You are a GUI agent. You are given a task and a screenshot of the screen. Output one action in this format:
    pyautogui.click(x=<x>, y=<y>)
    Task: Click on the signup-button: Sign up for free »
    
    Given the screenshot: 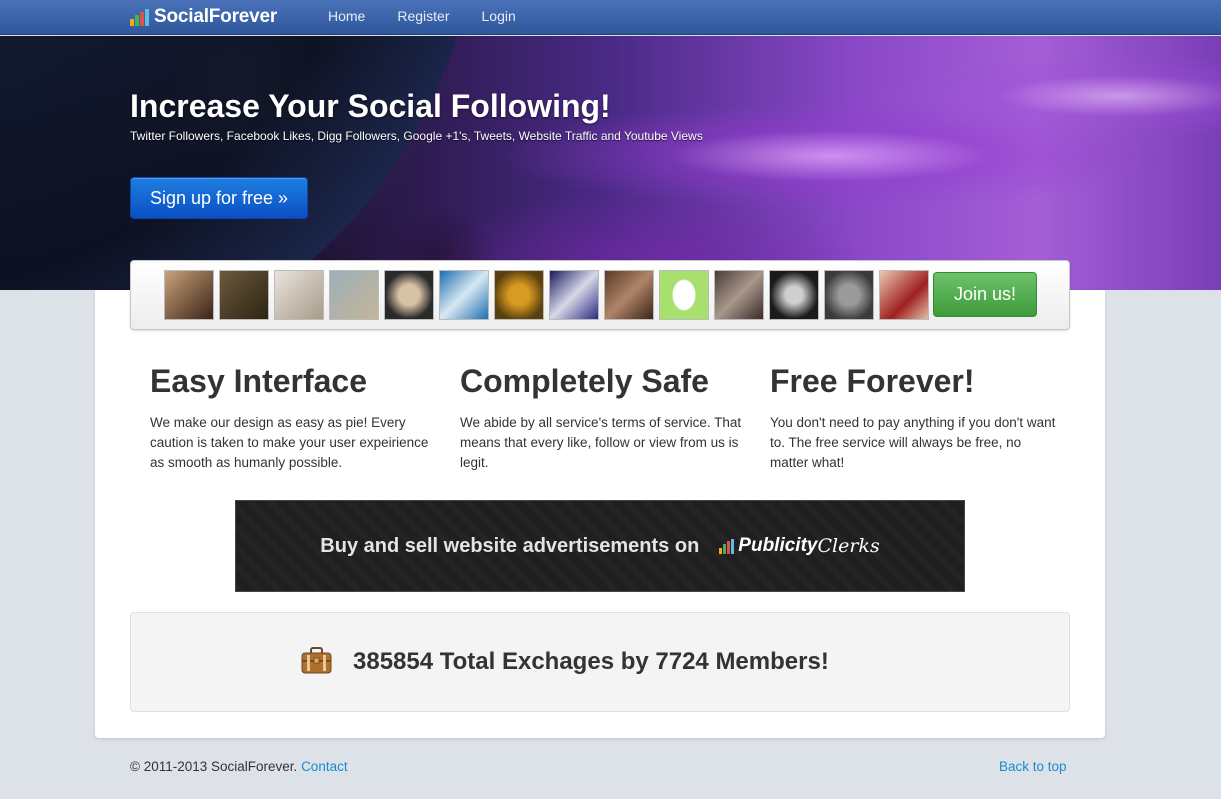 What is the action you would take?
    pyautogui.click(x=219, y=198)
    